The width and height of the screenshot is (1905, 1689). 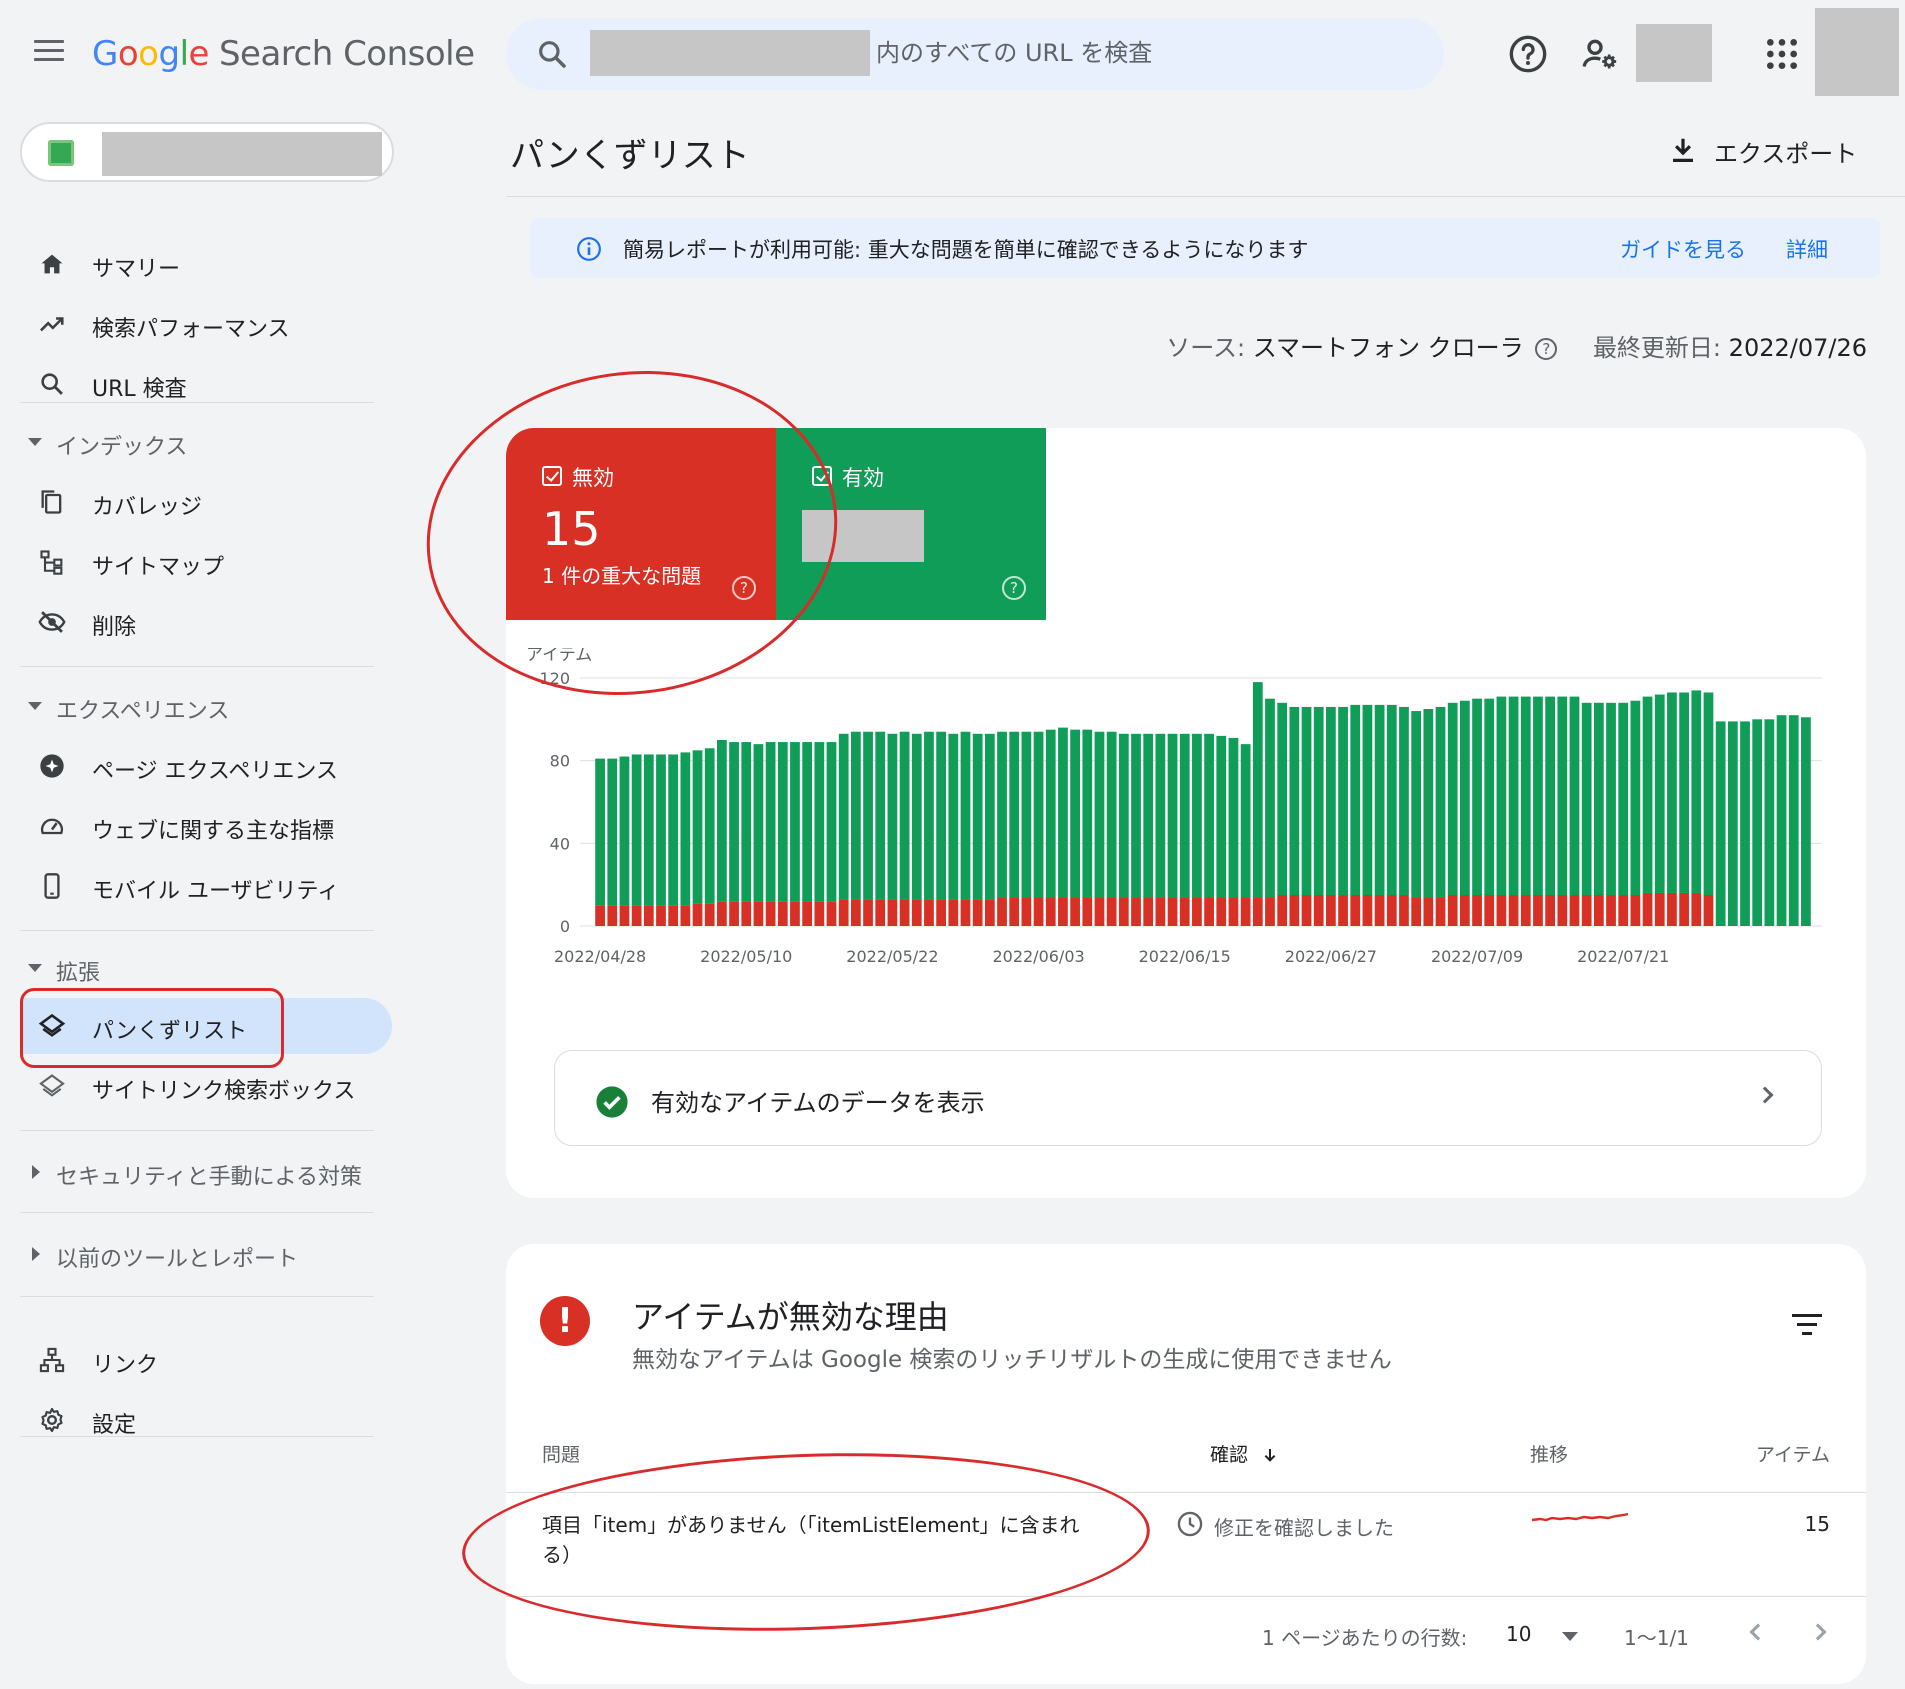 I want to click on error-icon: !, so click(x=565, y=1321).